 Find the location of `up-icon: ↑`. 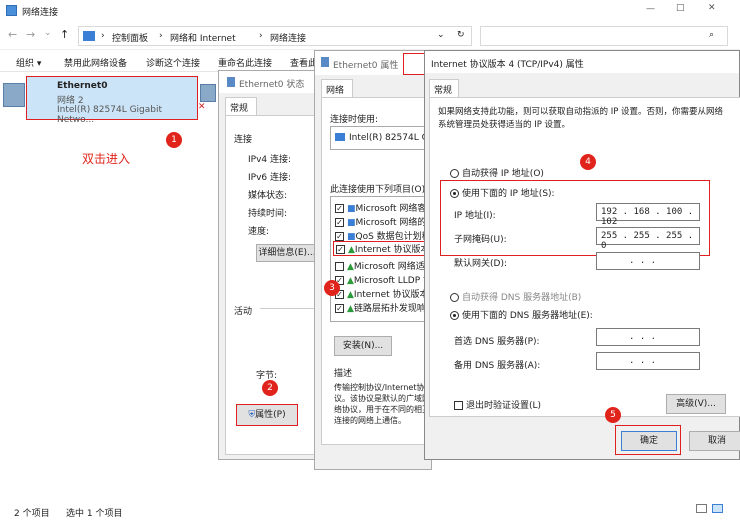

up-icon: ↑ is located at coordinates (64, 34).